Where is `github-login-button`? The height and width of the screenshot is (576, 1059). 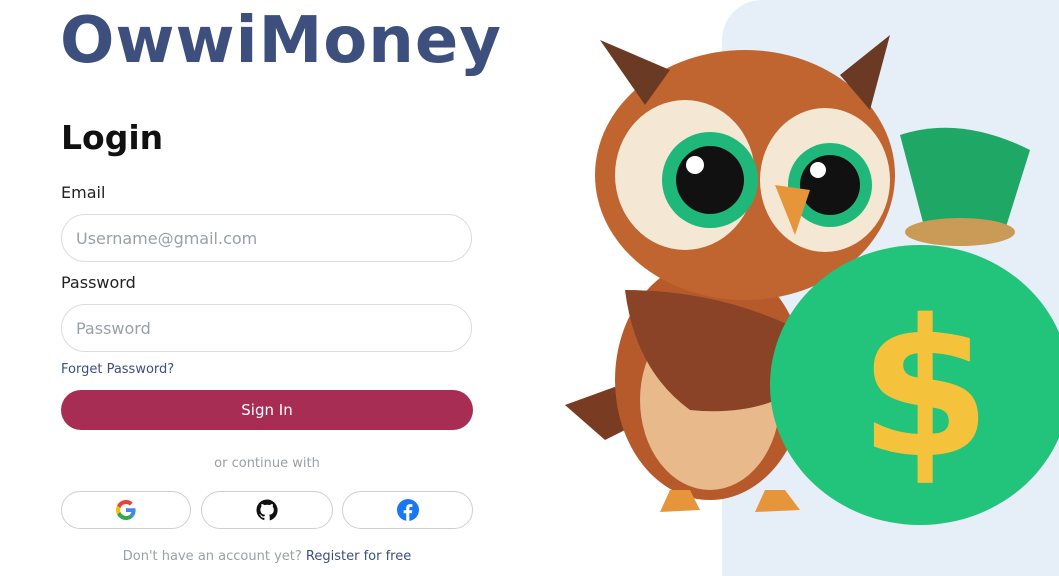
github-login-button is located at coordinates (267, 510).